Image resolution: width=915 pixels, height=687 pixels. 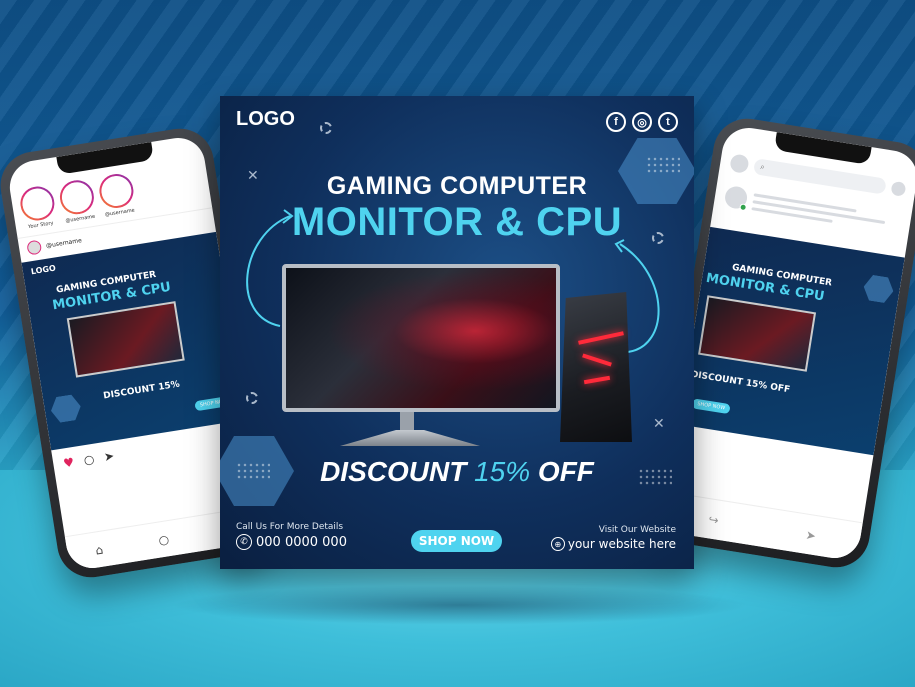 I want to click on post-username: @username, so click(x=64, y=243).